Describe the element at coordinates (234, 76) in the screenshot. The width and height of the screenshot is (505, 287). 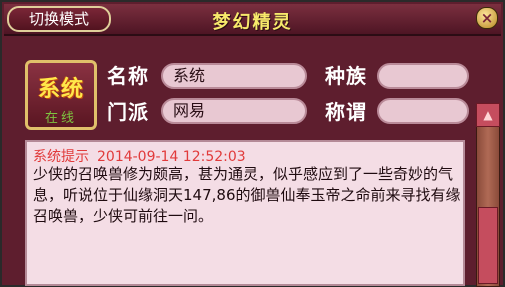
I see `name-field: 系统` at that location.